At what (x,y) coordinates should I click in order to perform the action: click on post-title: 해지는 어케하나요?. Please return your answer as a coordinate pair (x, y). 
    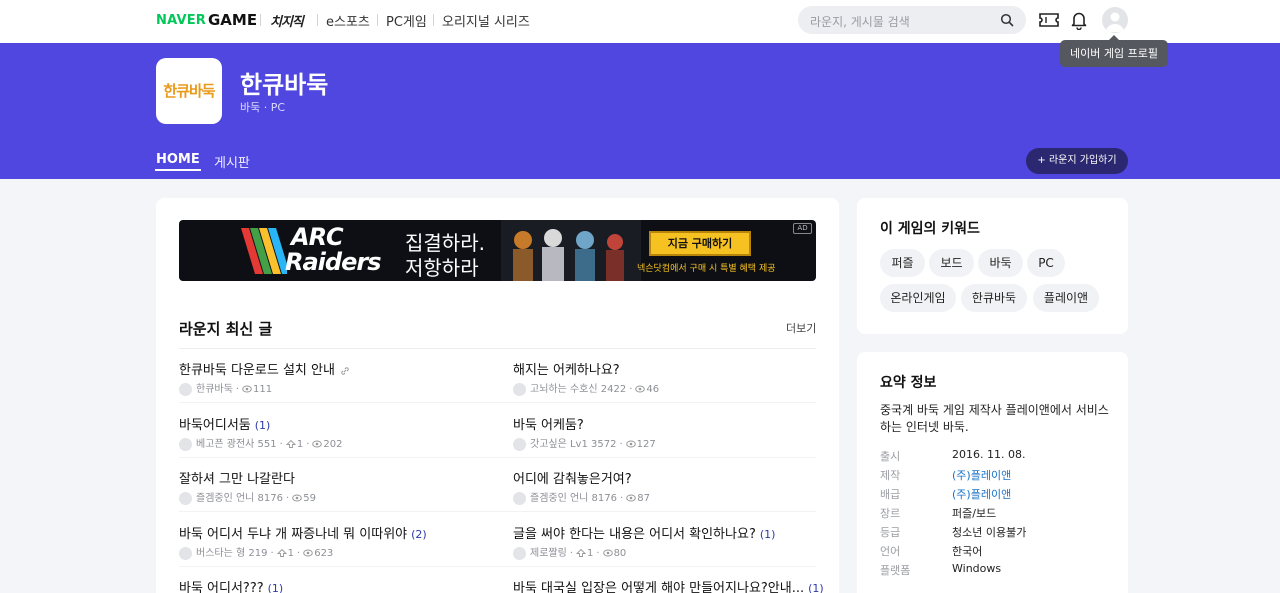
    Looking at the image, I should click on (566, 370).